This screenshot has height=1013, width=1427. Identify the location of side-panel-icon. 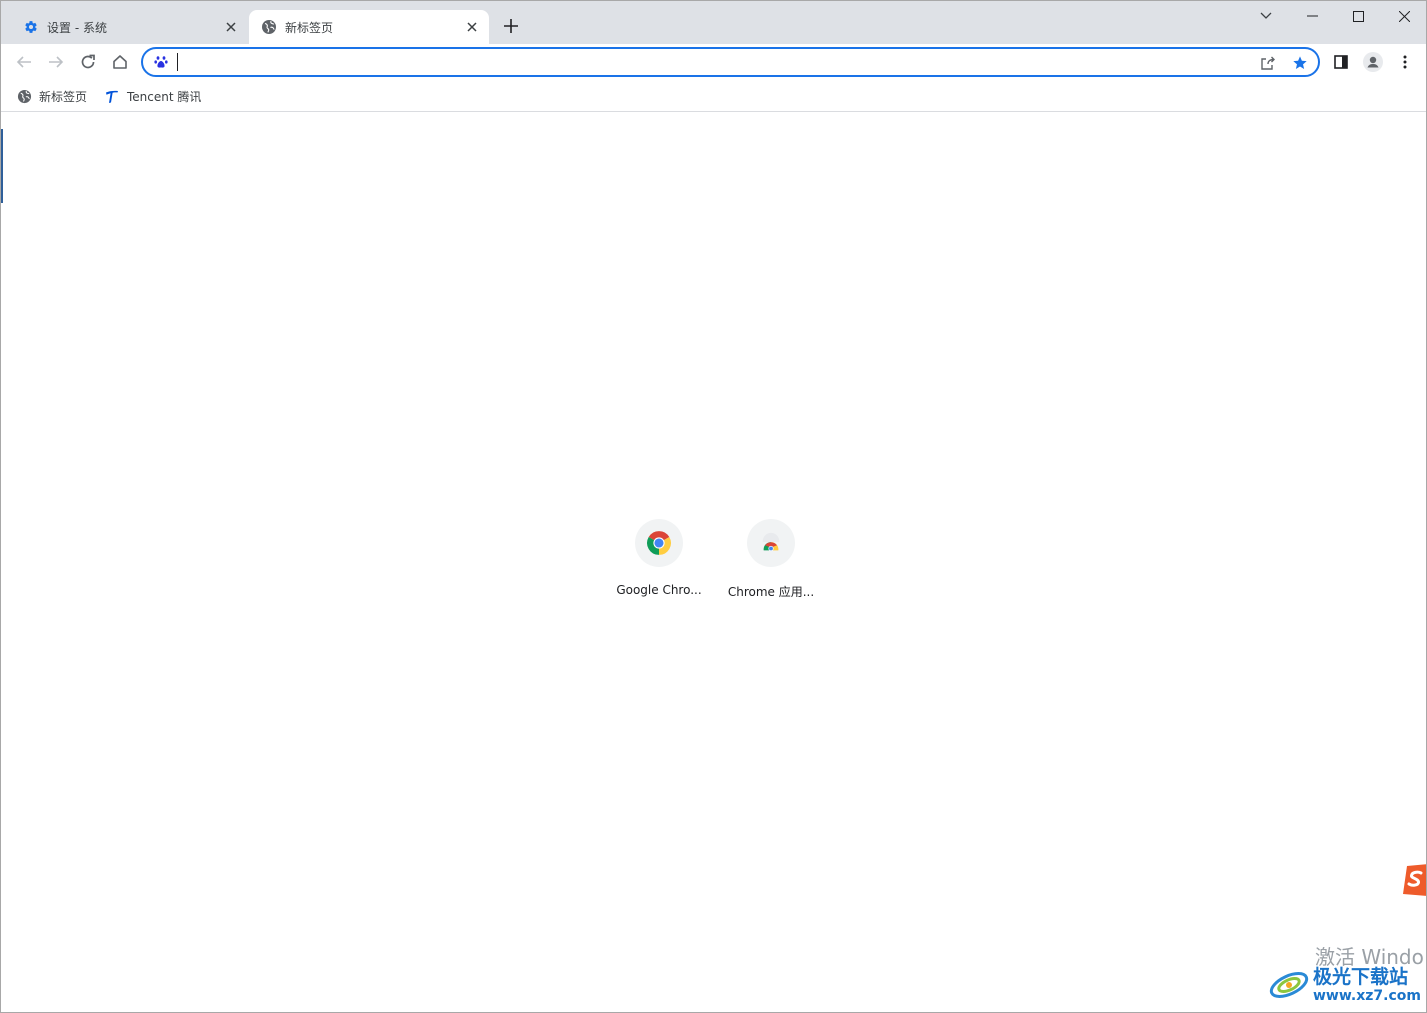
(1341, 62).